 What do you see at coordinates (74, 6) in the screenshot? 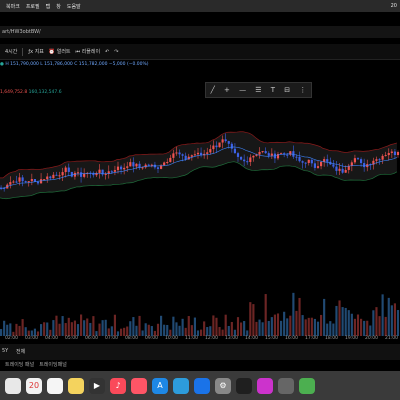
I see `menu-help: 도움말` at bounding box center [74, 6].